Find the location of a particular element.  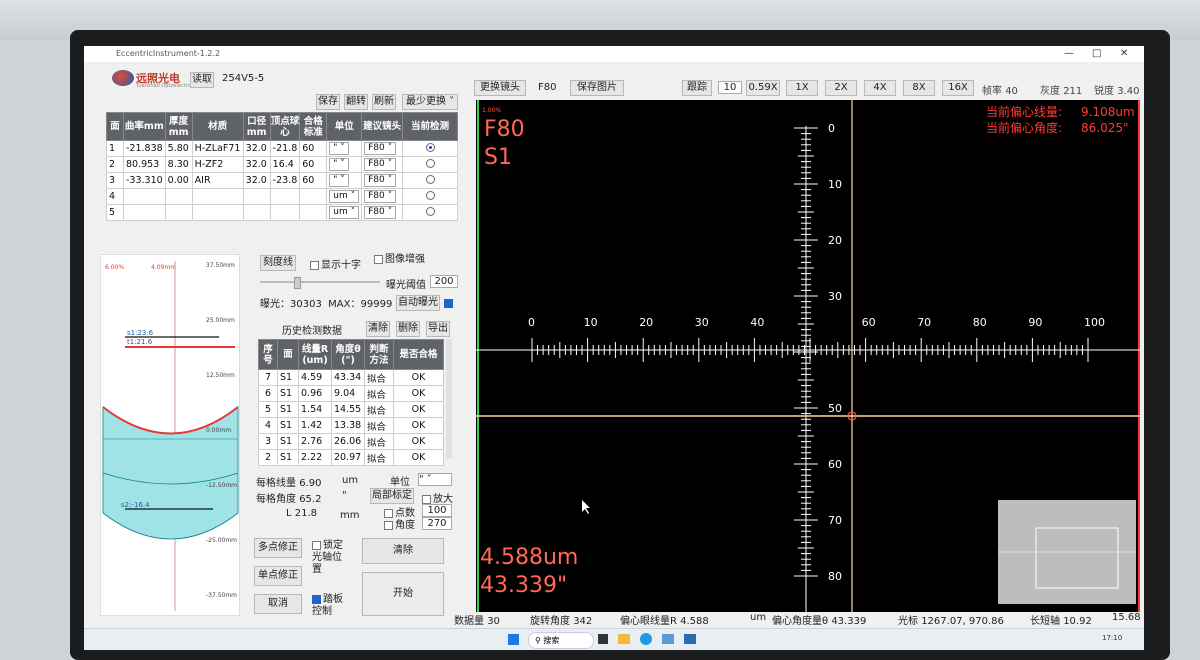

enhance-checkbox: 图像增强 is located at coordinates (399, 257).